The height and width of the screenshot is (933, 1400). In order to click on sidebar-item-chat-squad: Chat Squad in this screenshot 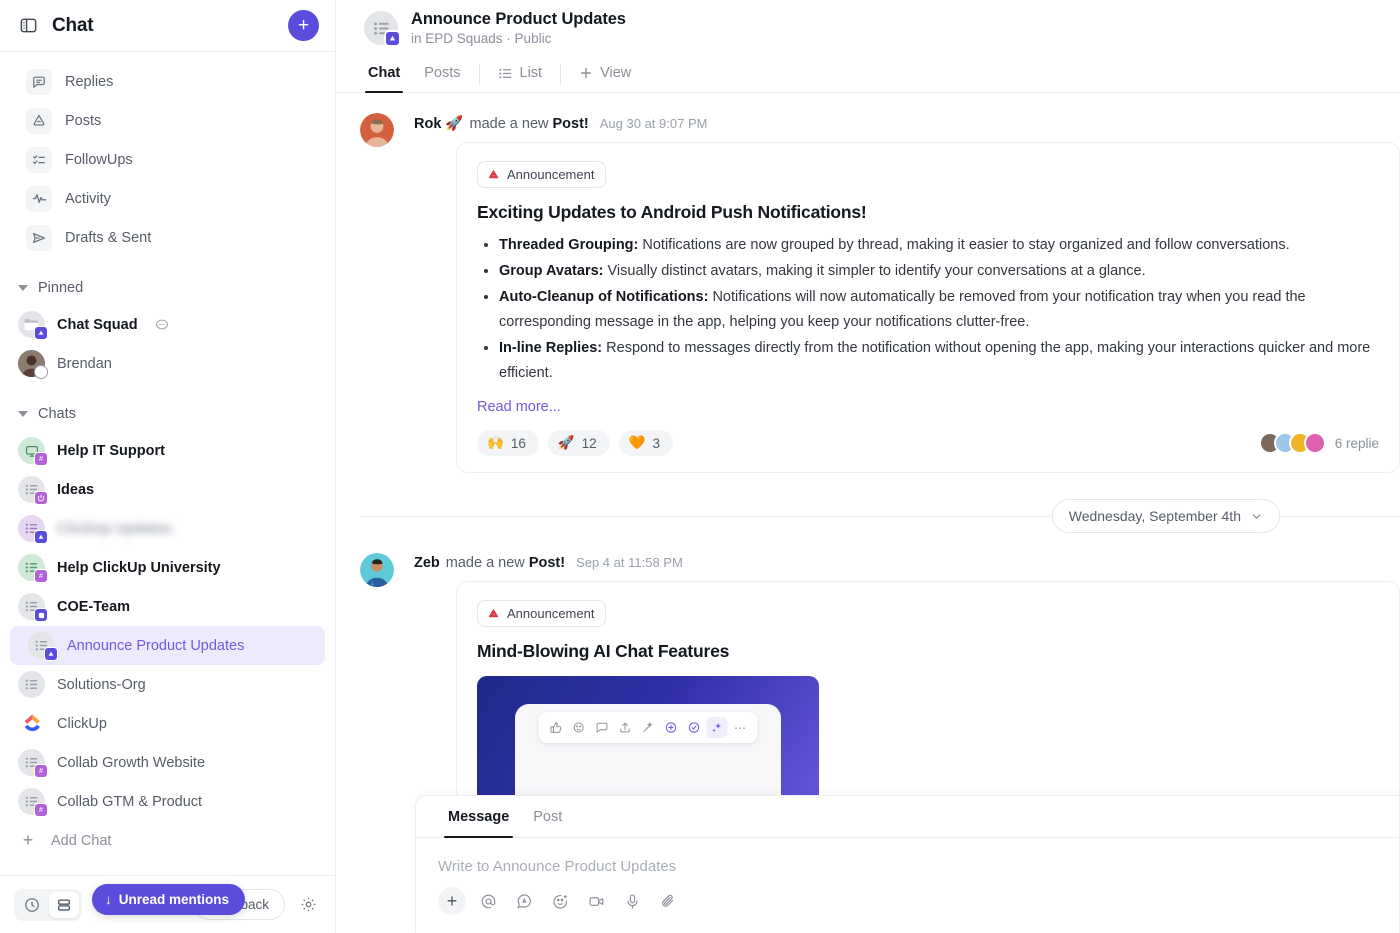, I will do `click(162, 324)`.